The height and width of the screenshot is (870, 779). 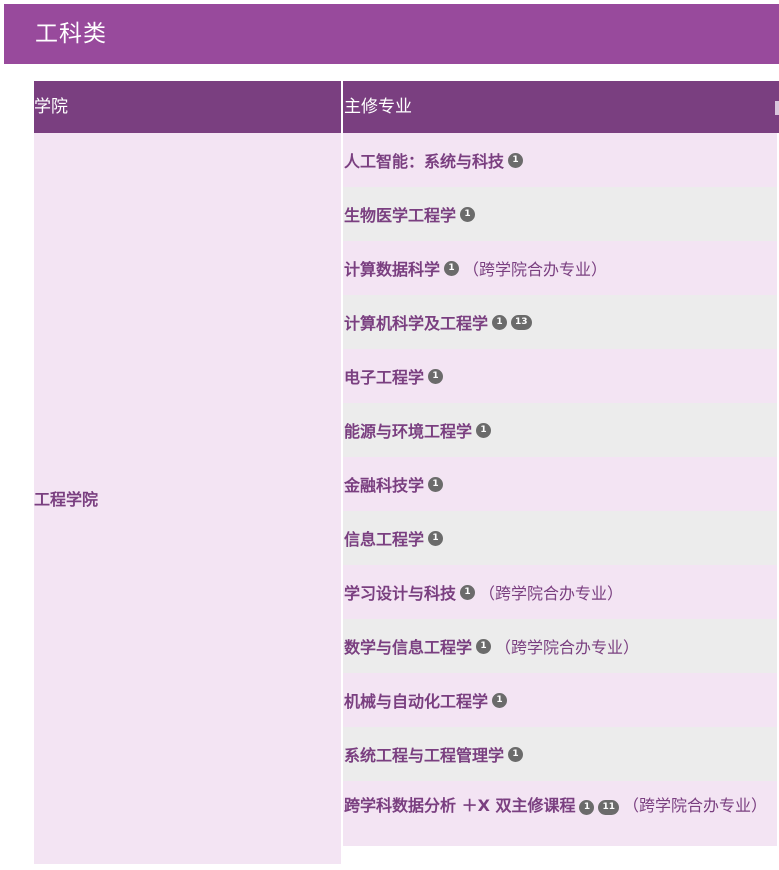 What do you see at coordinates (391, 34) in the screenshot?
I see `section-banner: 工科类` at bounding box center [391, 34].